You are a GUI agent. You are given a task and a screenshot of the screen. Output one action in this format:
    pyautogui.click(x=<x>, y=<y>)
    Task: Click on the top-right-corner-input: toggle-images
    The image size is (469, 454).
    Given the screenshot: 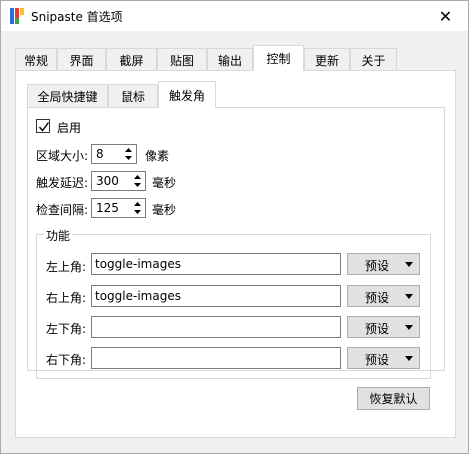 What is the action you would take?
    pyautogui.click(x=216, y=296)
    